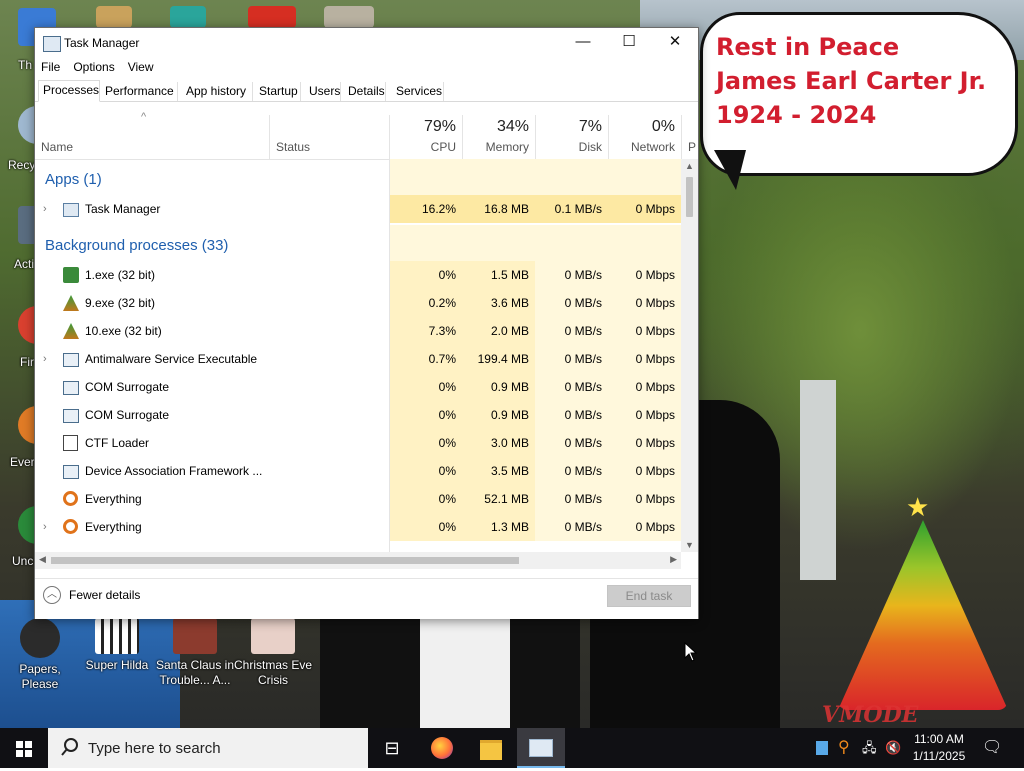  What do you see at coordinates (358, 443) in the screenshot?
I see `process-row: CTF Loader 0% 3.0 MB 0 MB/s 0 Mbps` at bounding box center [358, 443].